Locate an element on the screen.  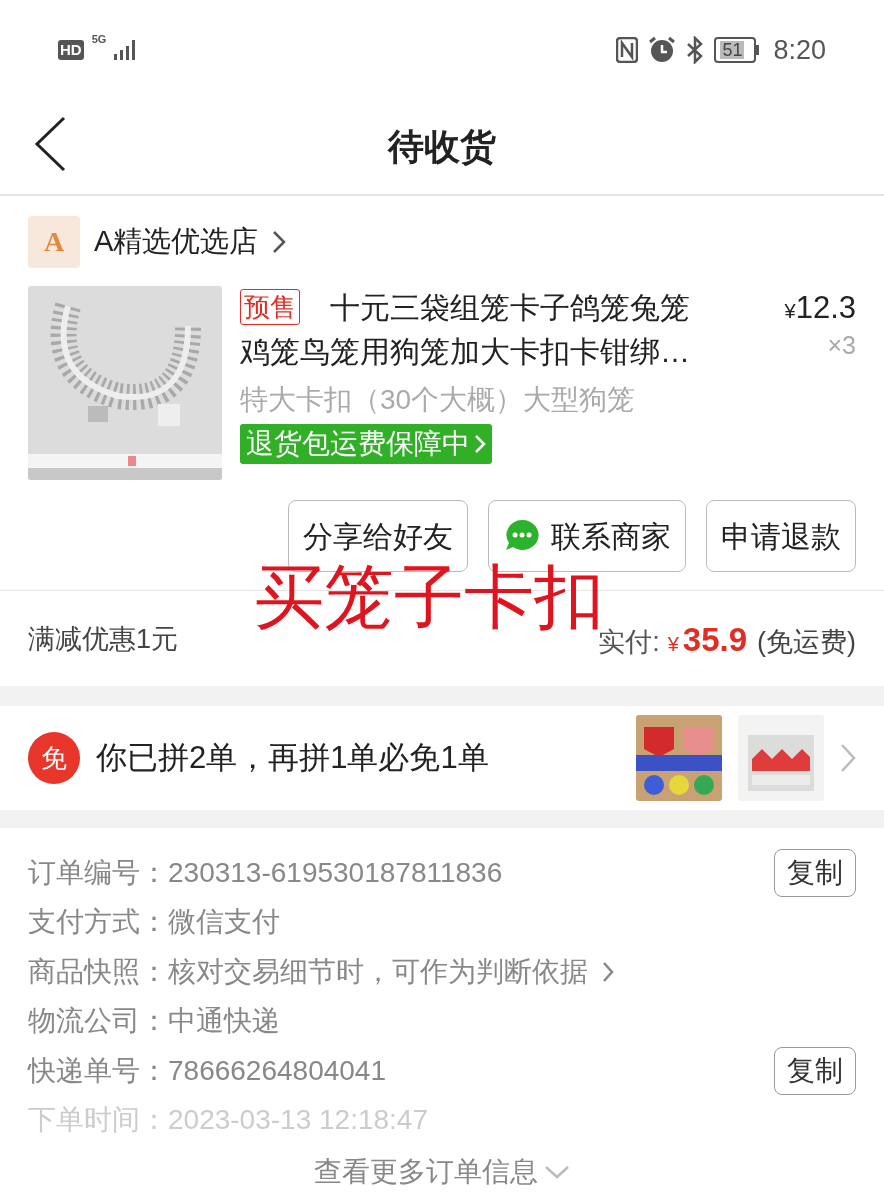
chevron-down-icon is located at coordinates (557, 1172).